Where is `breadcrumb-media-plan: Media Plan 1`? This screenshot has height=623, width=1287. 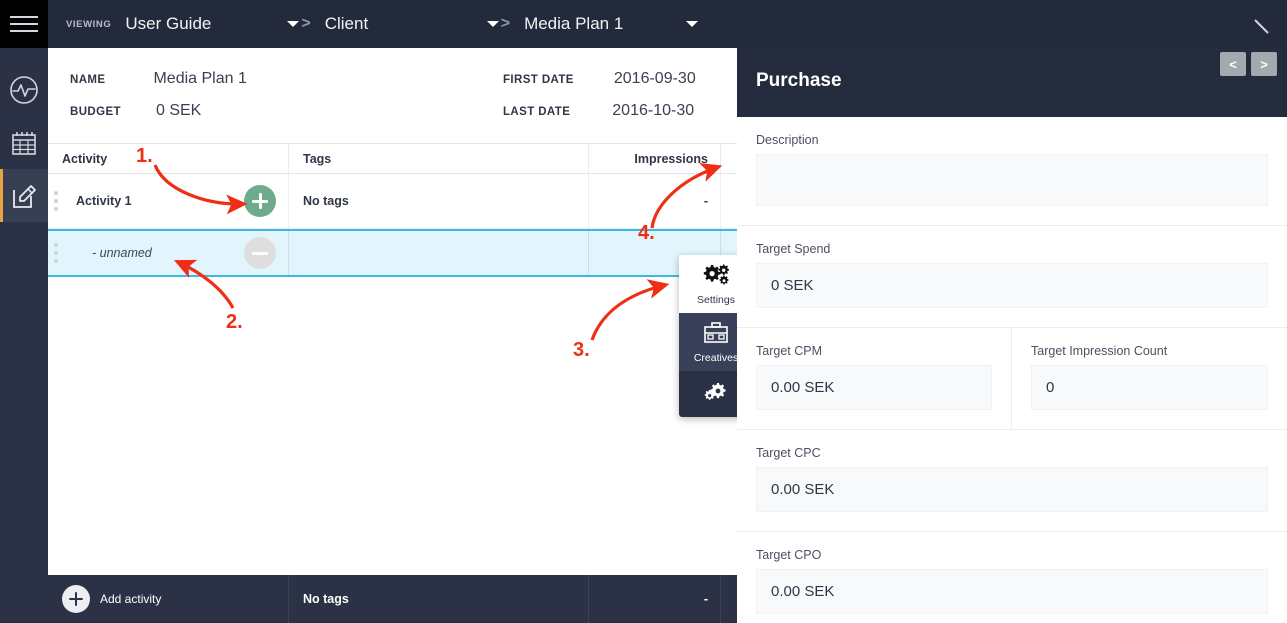 breadcrumb-media-plan: Media Plan 1 is located at coordinates (611, 24).